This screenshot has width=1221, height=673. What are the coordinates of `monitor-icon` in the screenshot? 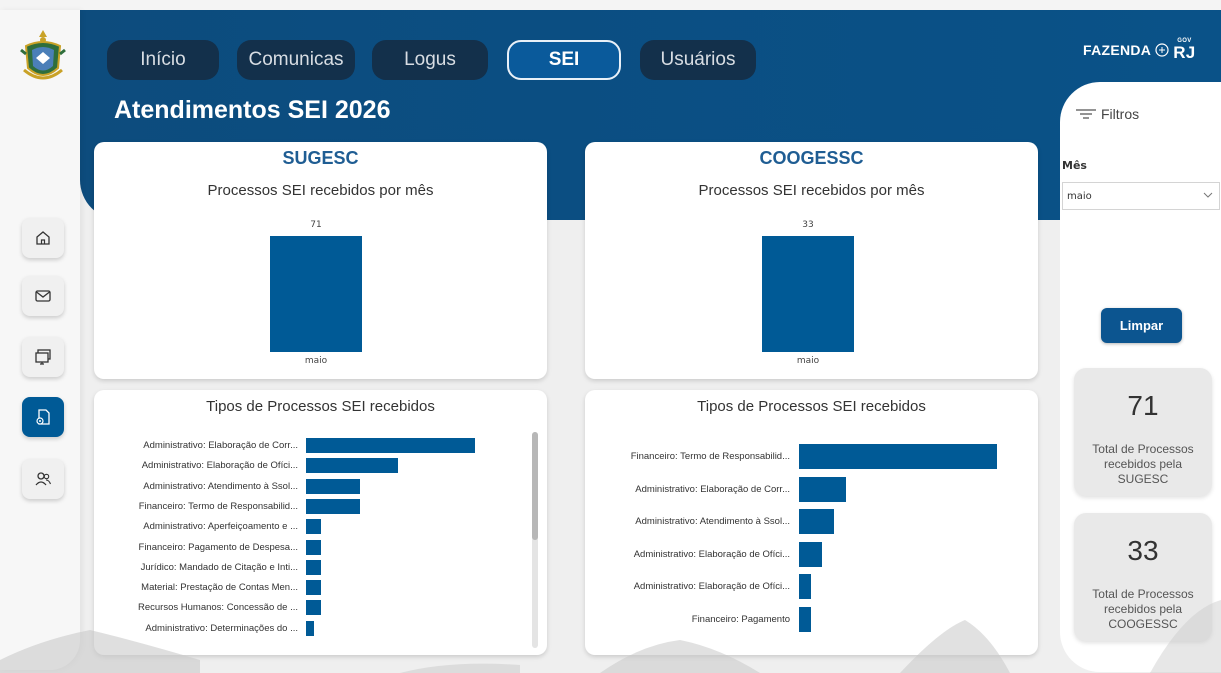 It's located at (43, 357).